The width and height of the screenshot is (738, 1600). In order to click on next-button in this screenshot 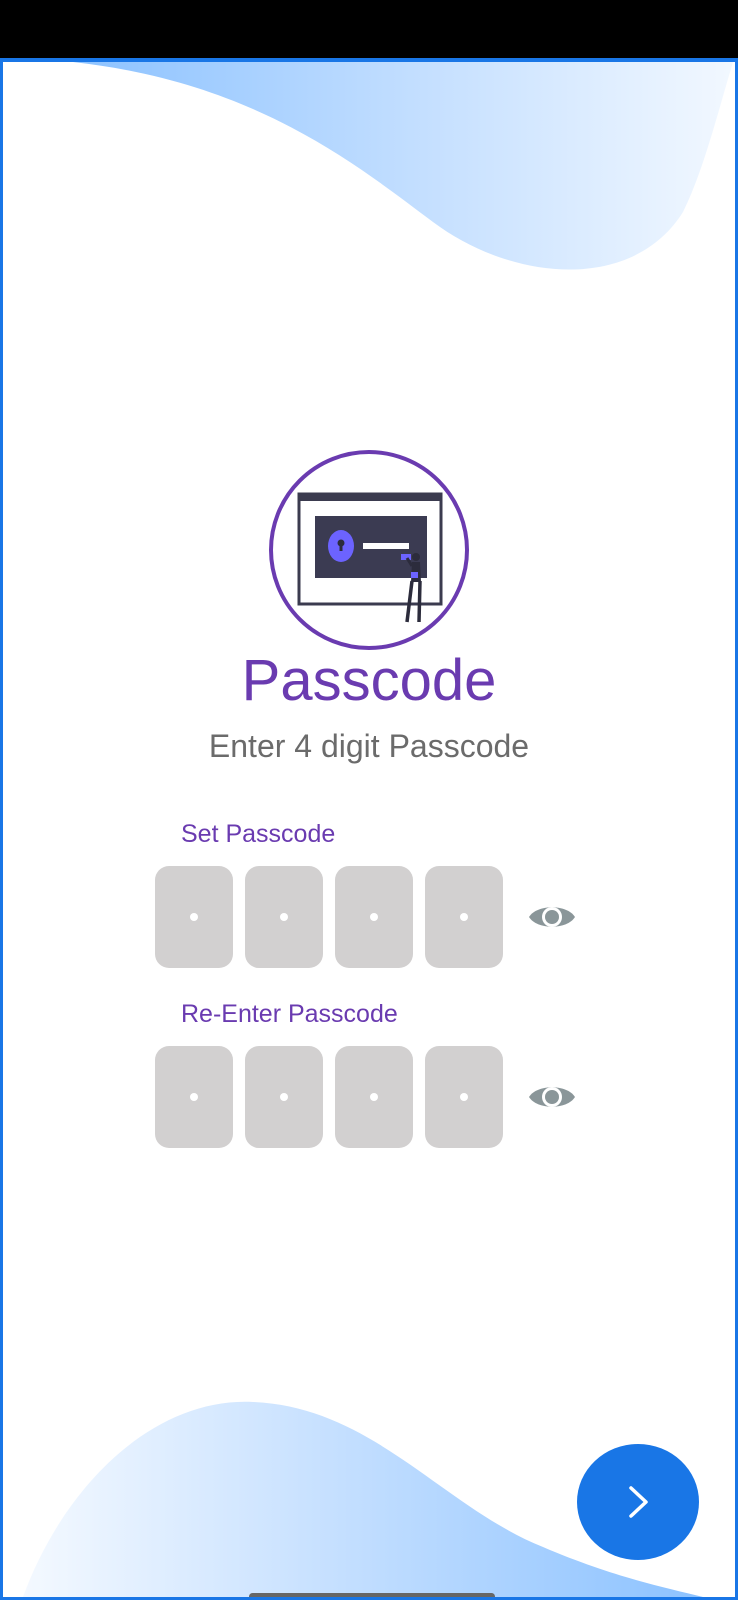, I will do `click(638, 1502)`.